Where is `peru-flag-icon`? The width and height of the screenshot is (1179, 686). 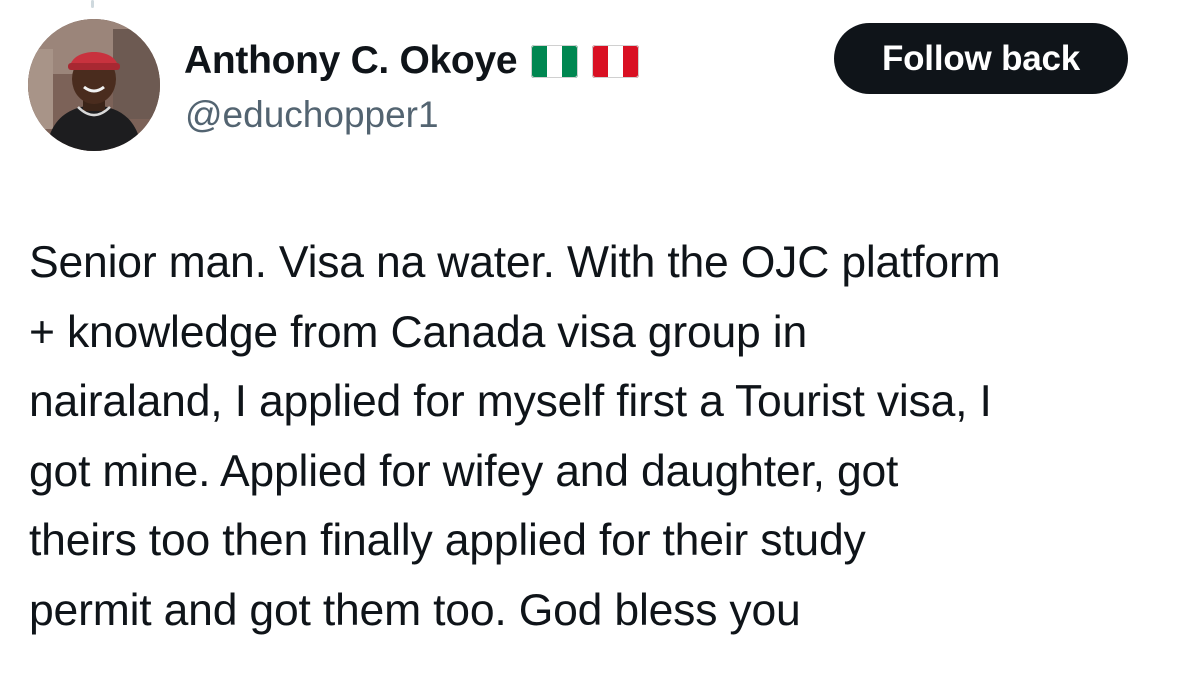
peru-flag-icon is located at coordinates (616, 61).